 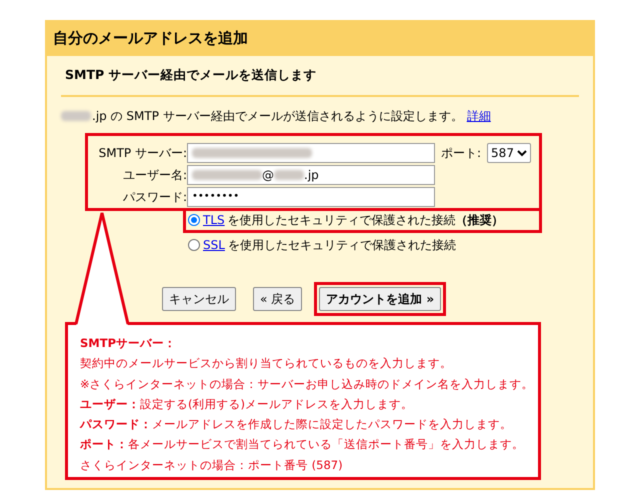 What do you see at coordinates (214, 220) in the screenshot?
I see `protocol-link: TLS` at bounding box center [214, 220].